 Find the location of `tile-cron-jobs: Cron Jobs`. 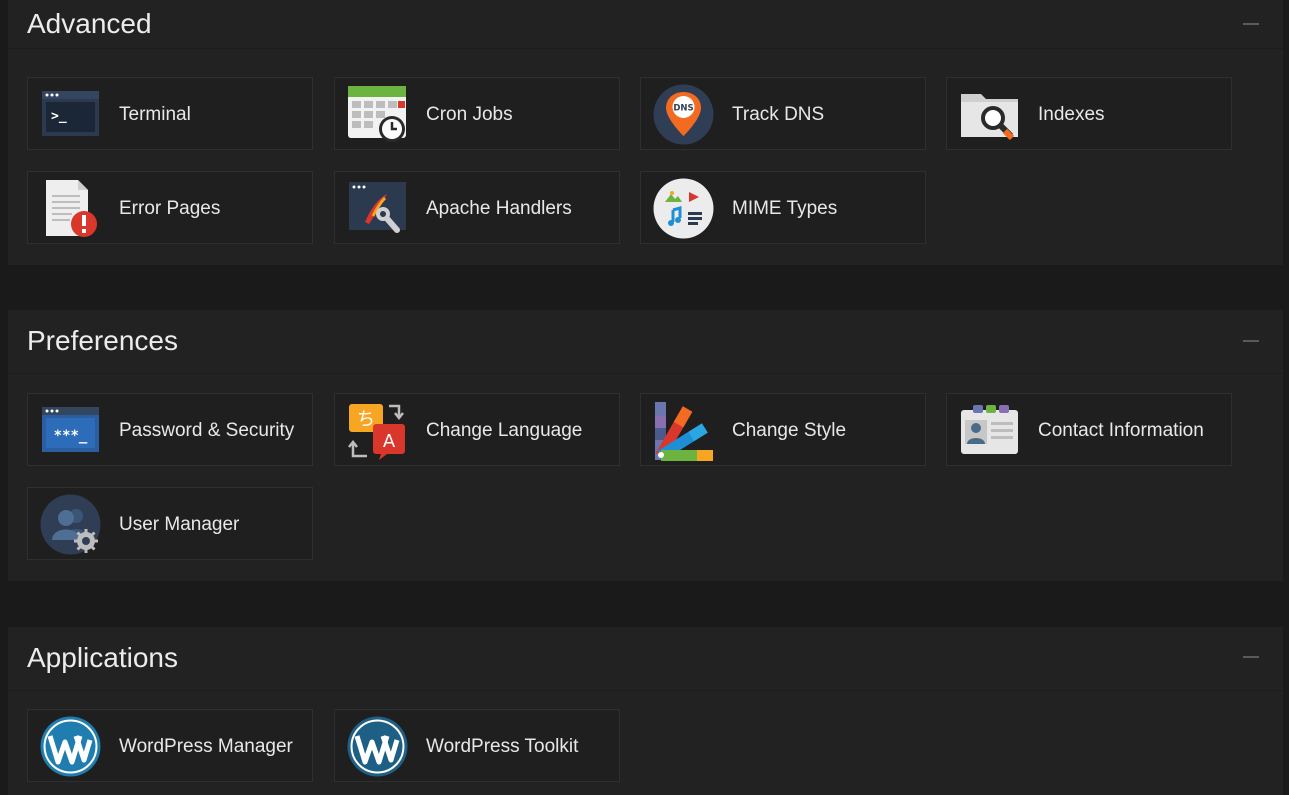

tile-cron-jobs: Cron Jobs is located at coordinates (477, 113).